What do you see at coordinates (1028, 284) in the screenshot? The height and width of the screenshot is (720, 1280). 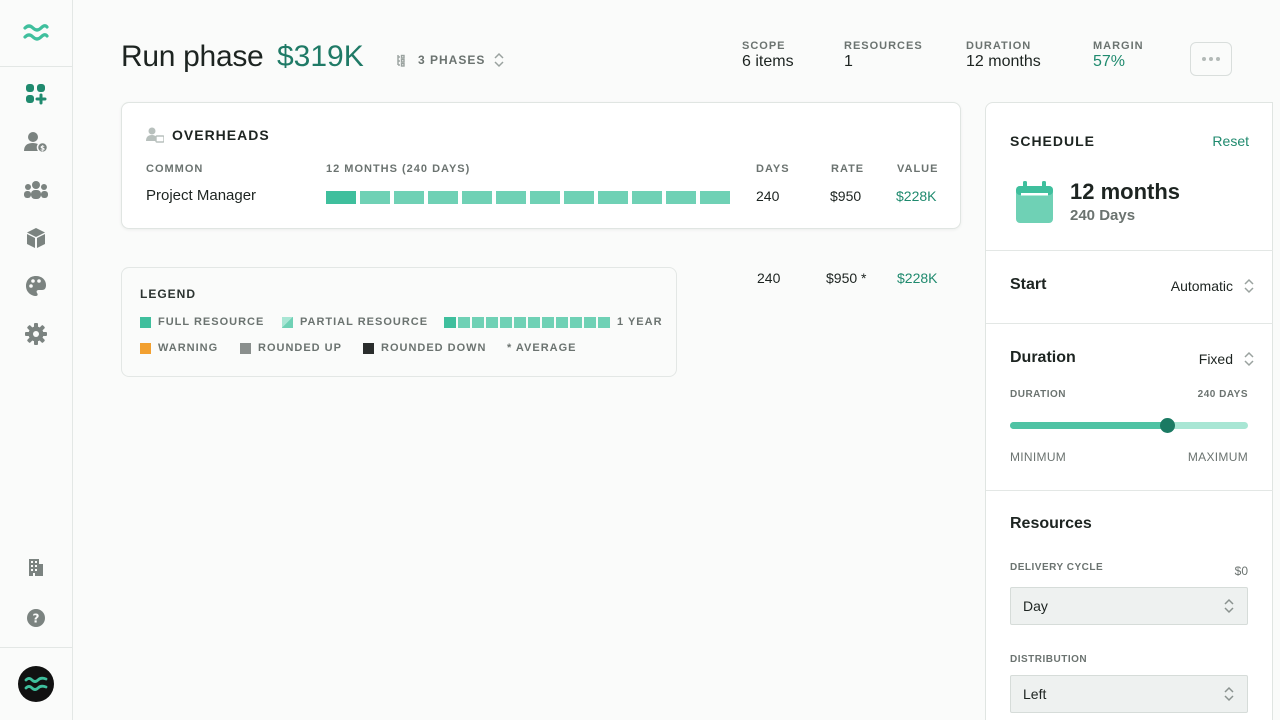 I see `start-label: Start` at bounding box center [1028, 284].